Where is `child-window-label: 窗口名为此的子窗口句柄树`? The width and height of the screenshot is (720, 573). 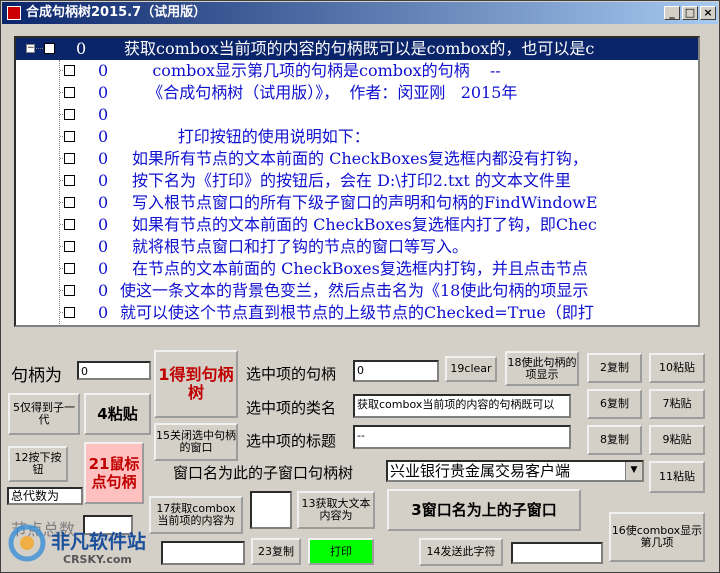 child-window-label: 窗口名为此的子窗口句柄树 is located at coordinates (263, 473).